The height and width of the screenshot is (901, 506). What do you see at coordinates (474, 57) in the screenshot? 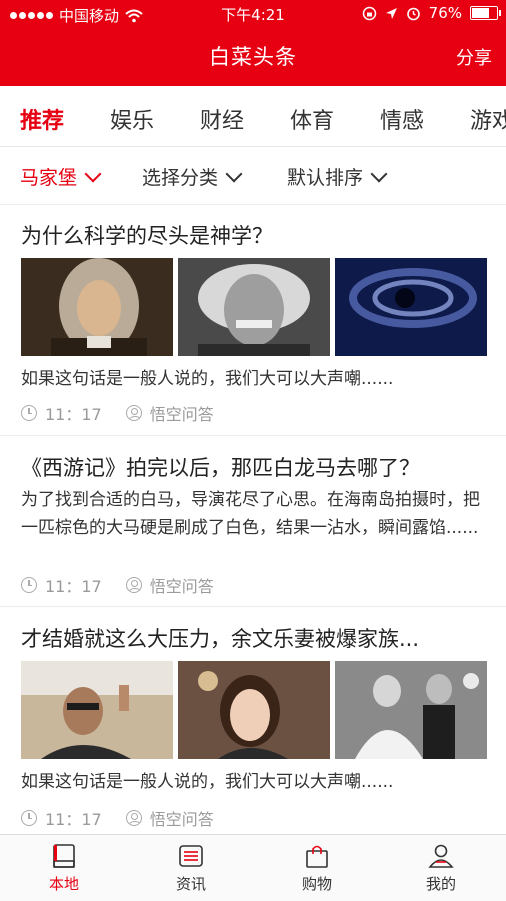
I see `share-button: 分享` at bounding box center [474, 57].